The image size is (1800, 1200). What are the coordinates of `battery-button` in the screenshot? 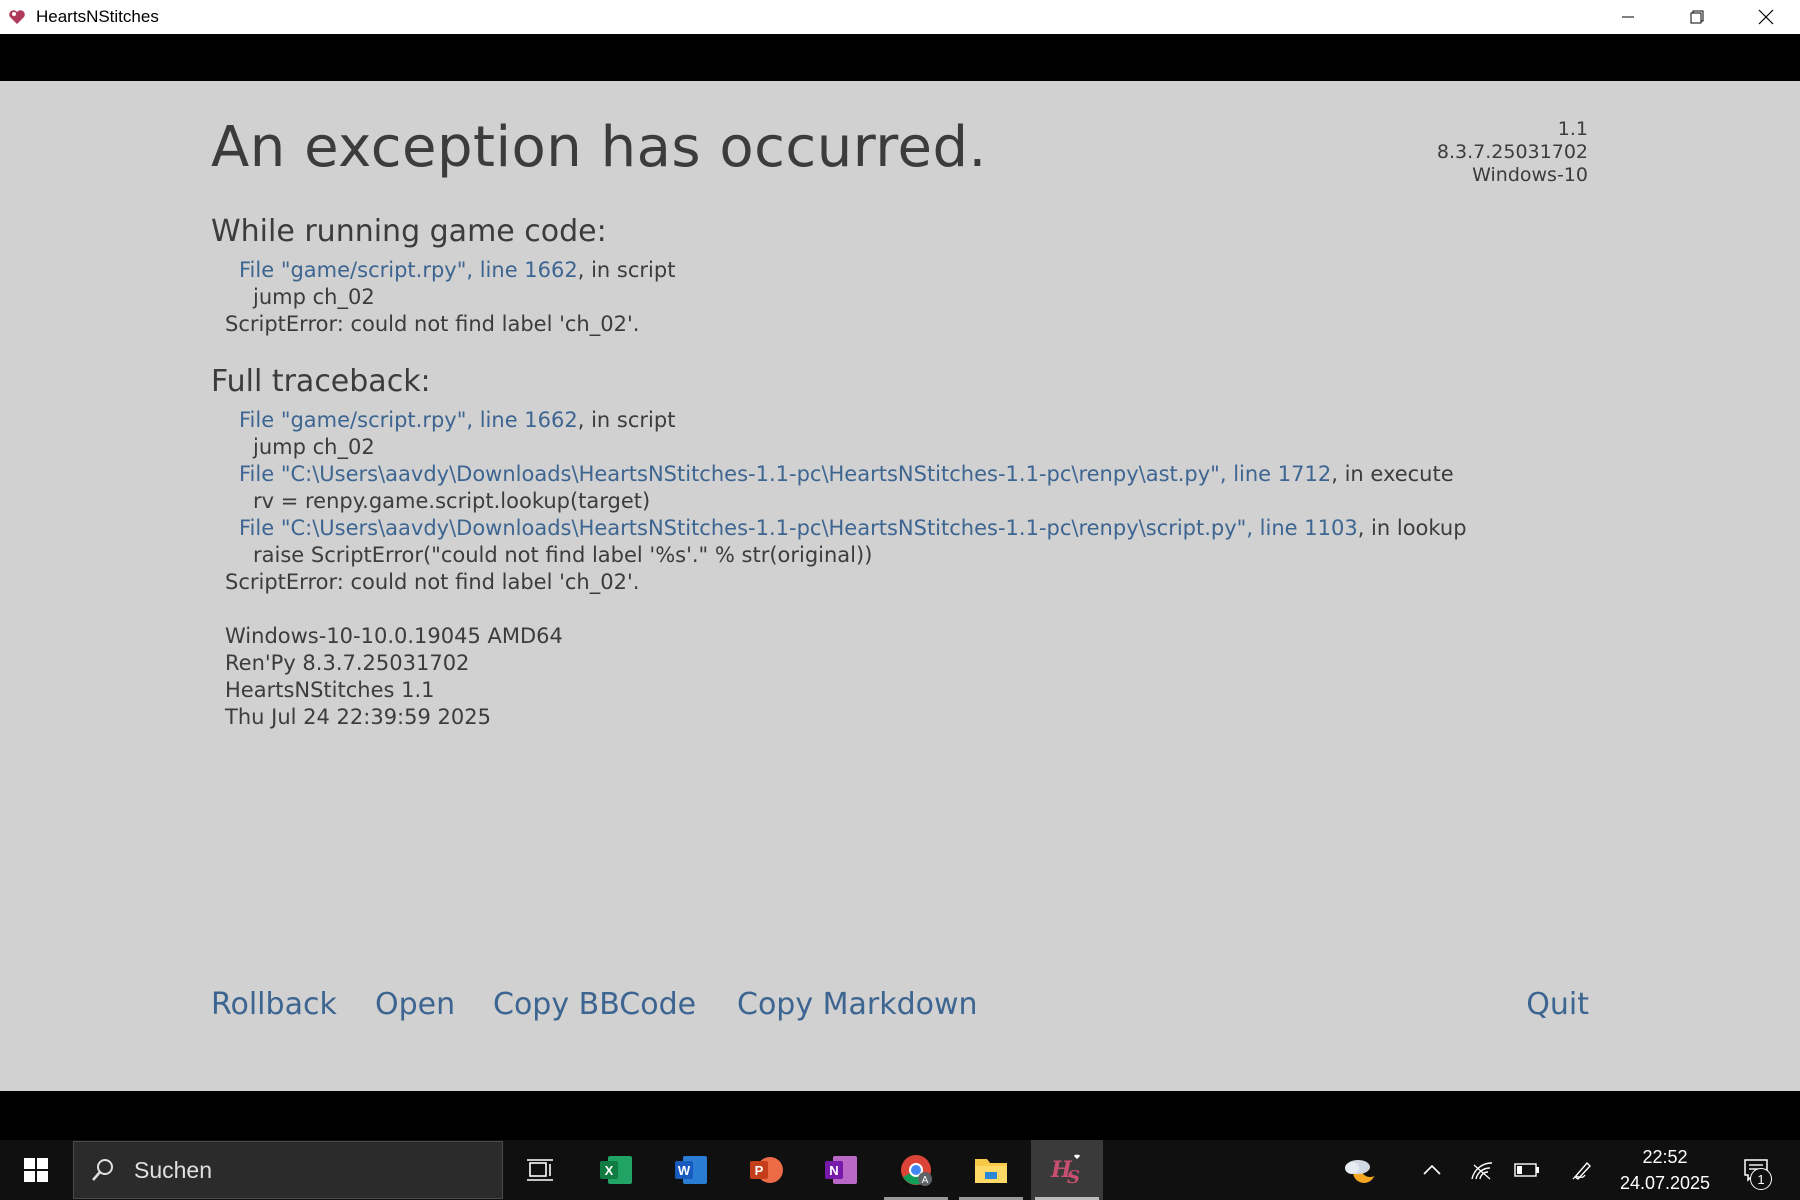 It's located at (1527, 1170).